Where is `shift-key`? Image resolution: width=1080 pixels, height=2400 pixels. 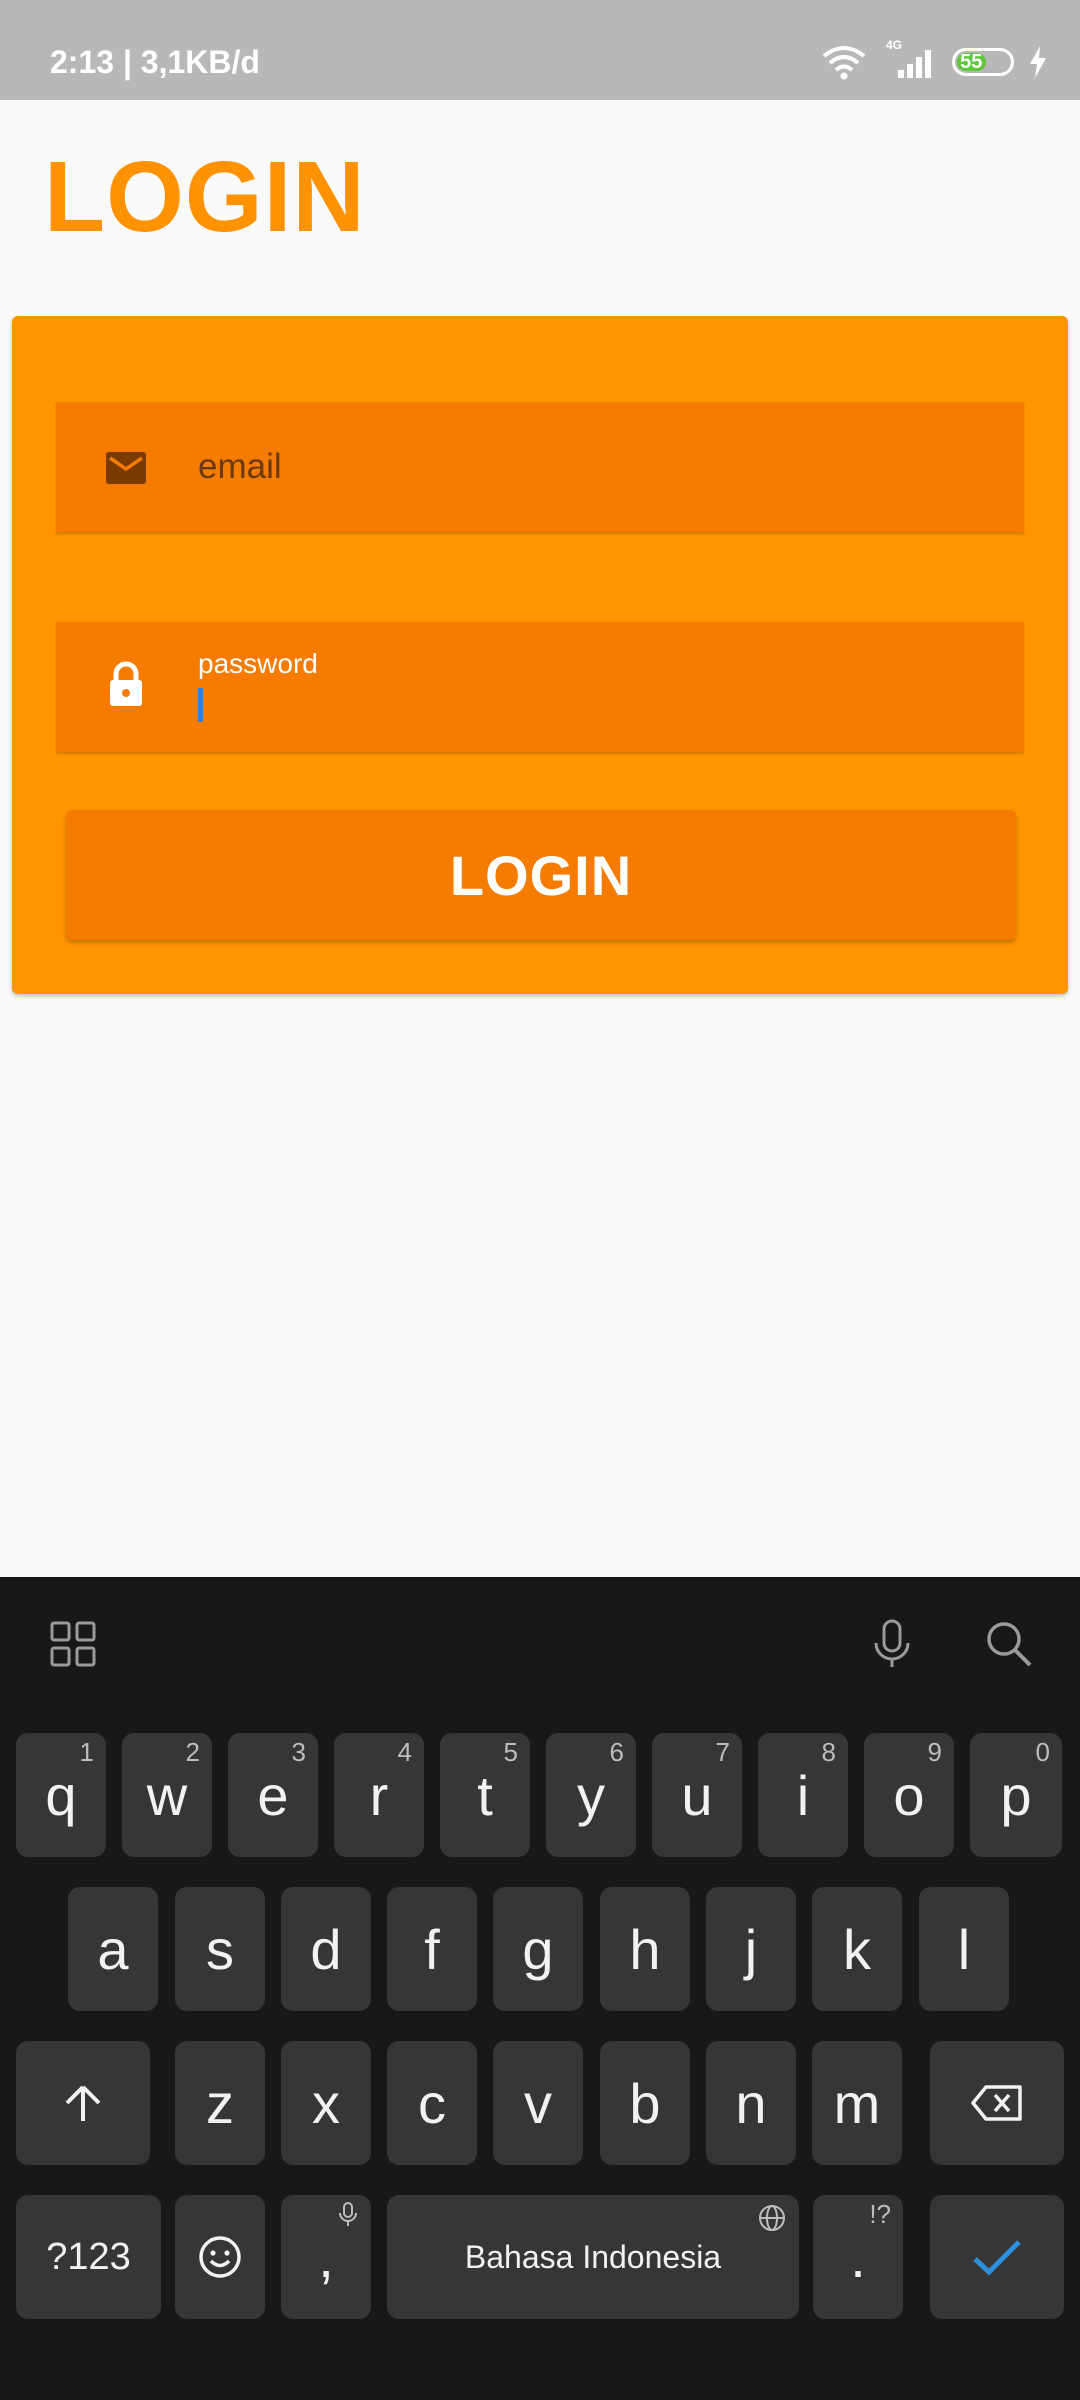 shift-key is located at coordinates (83, 2103).